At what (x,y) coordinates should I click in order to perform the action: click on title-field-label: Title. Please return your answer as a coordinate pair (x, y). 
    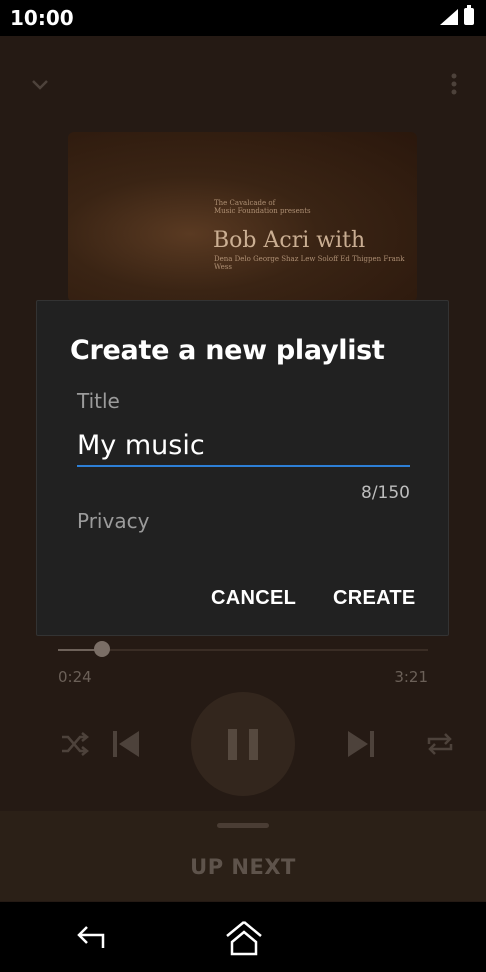
    Looking at the image, I should click on (98, 401).